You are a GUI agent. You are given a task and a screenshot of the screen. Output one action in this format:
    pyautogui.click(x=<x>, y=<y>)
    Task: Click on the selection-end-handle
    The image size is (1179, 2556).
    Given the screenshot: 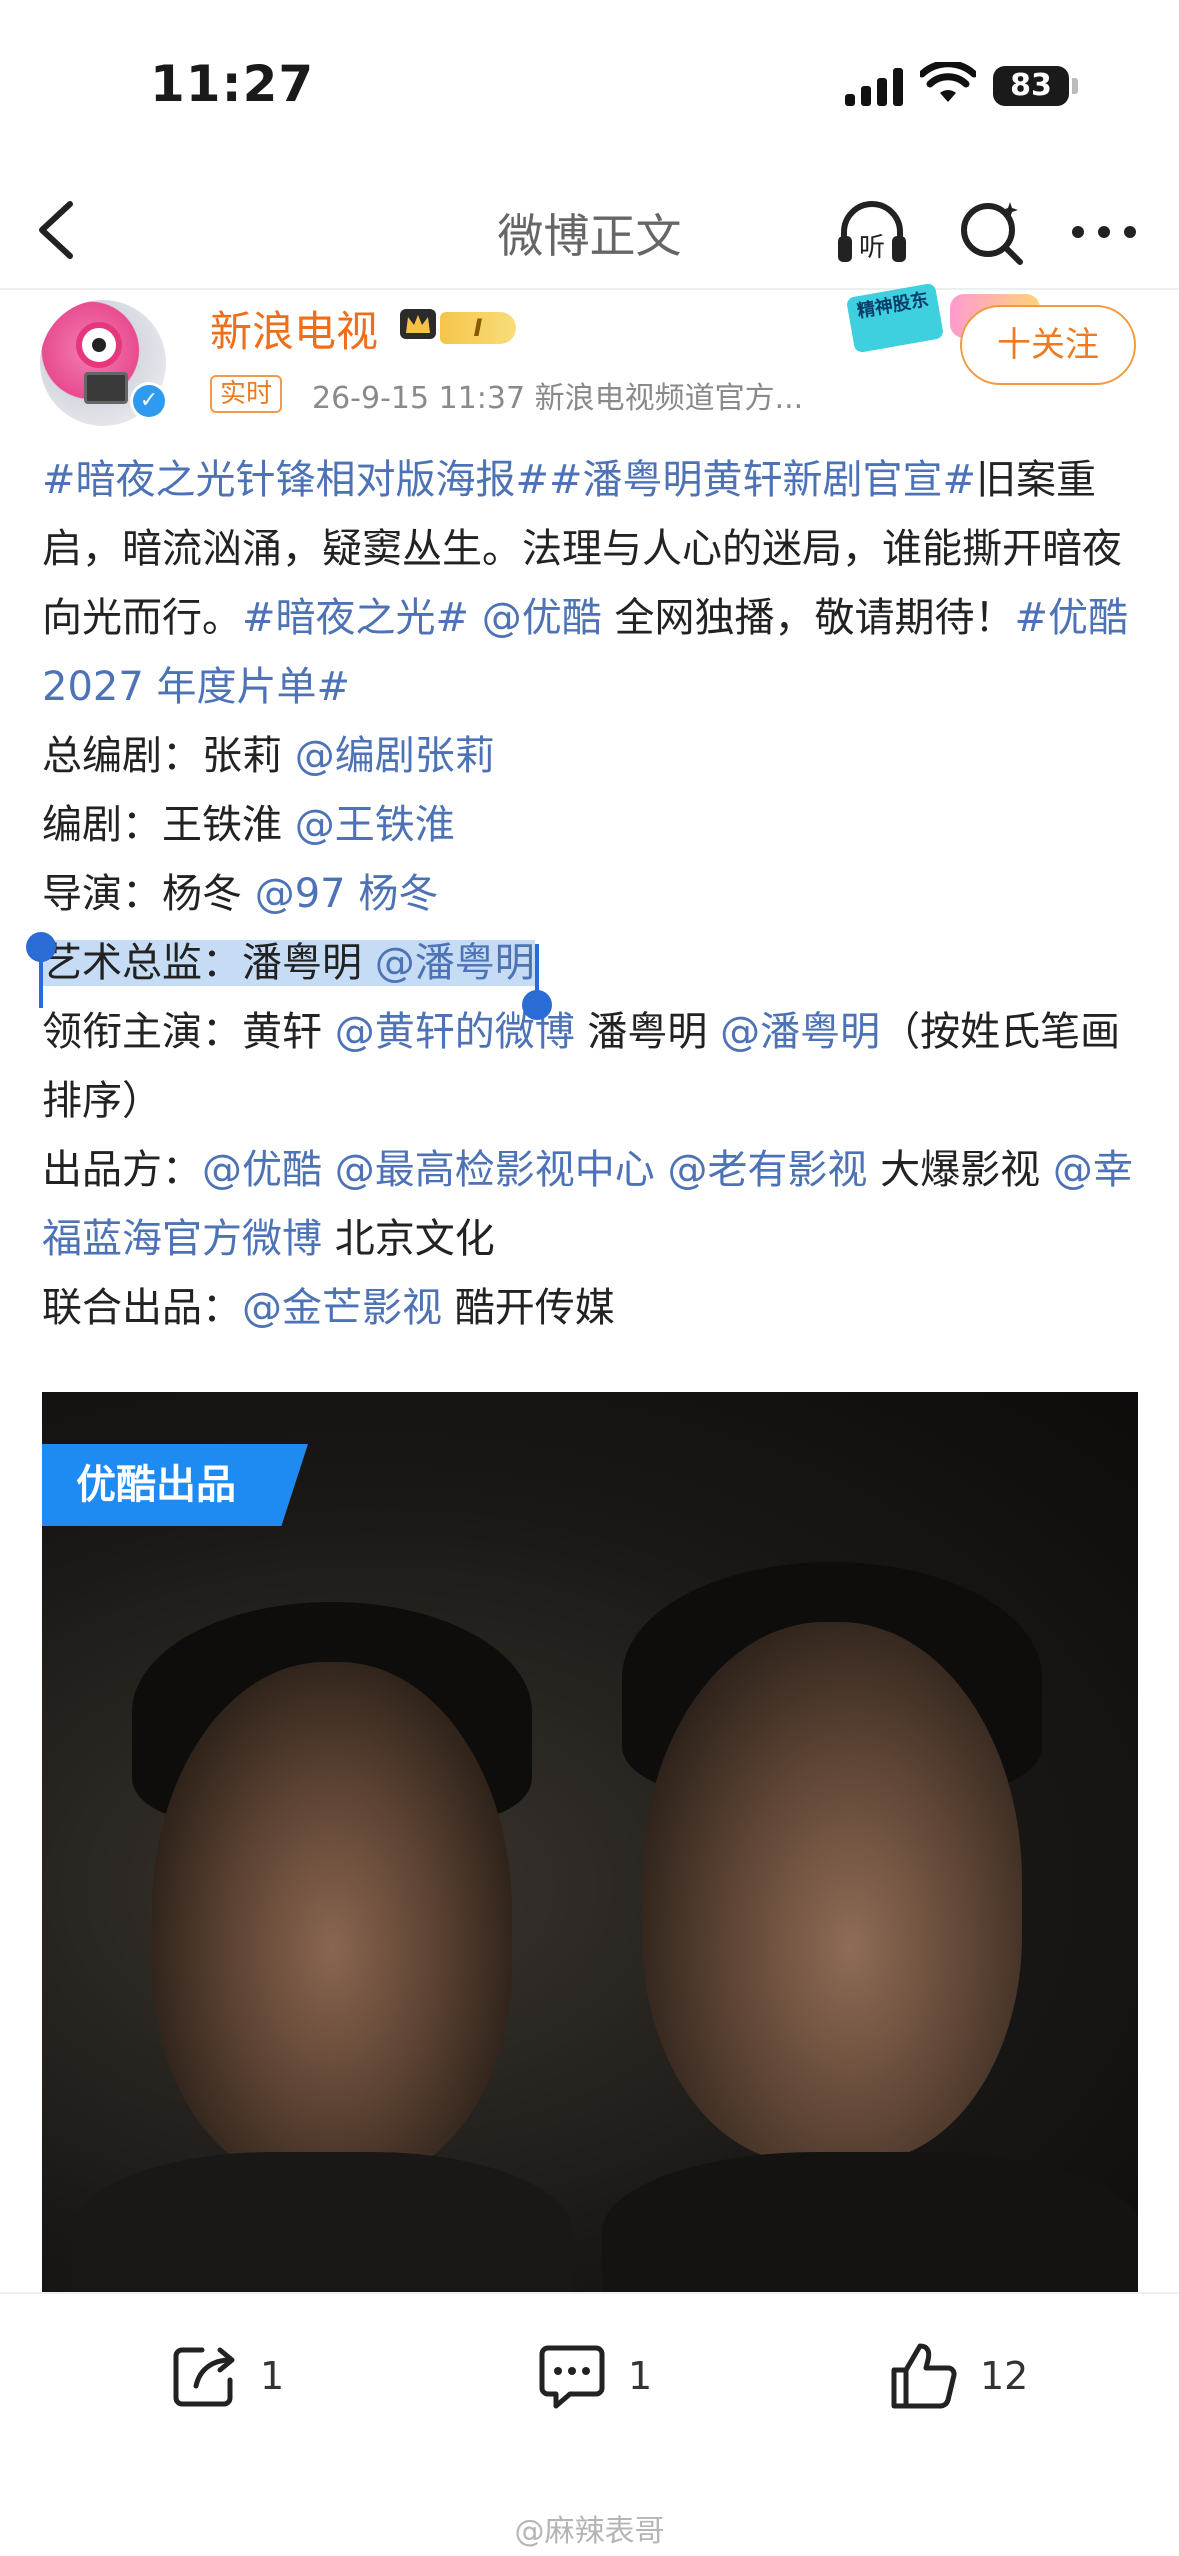 What is the action you would take?
    pyautogui.click(x=536, y=982)
    